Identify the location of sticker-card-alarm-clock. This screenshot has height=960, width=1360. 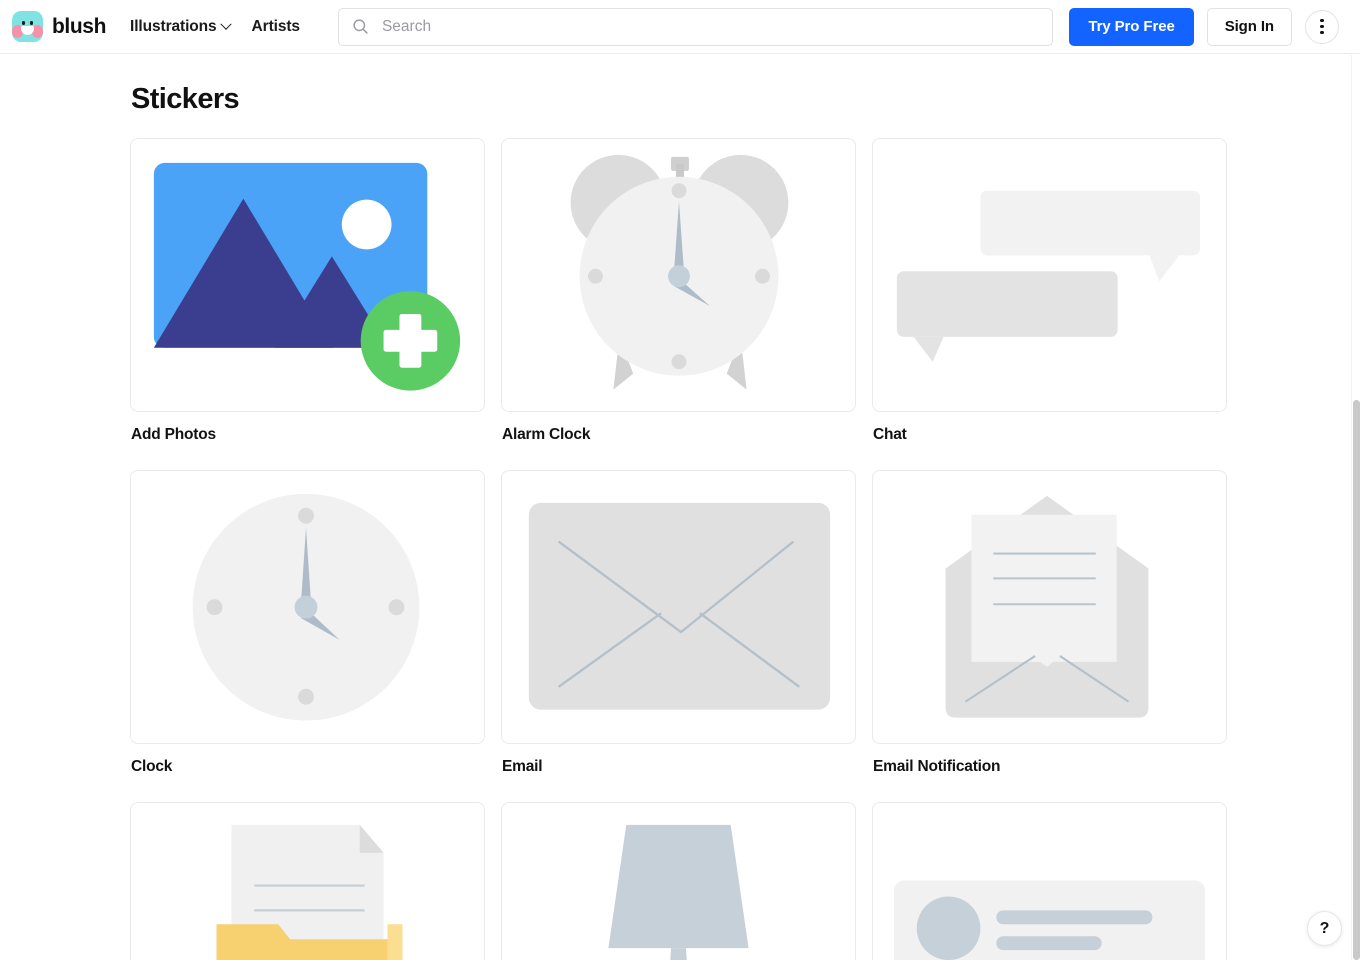
(678, 275).